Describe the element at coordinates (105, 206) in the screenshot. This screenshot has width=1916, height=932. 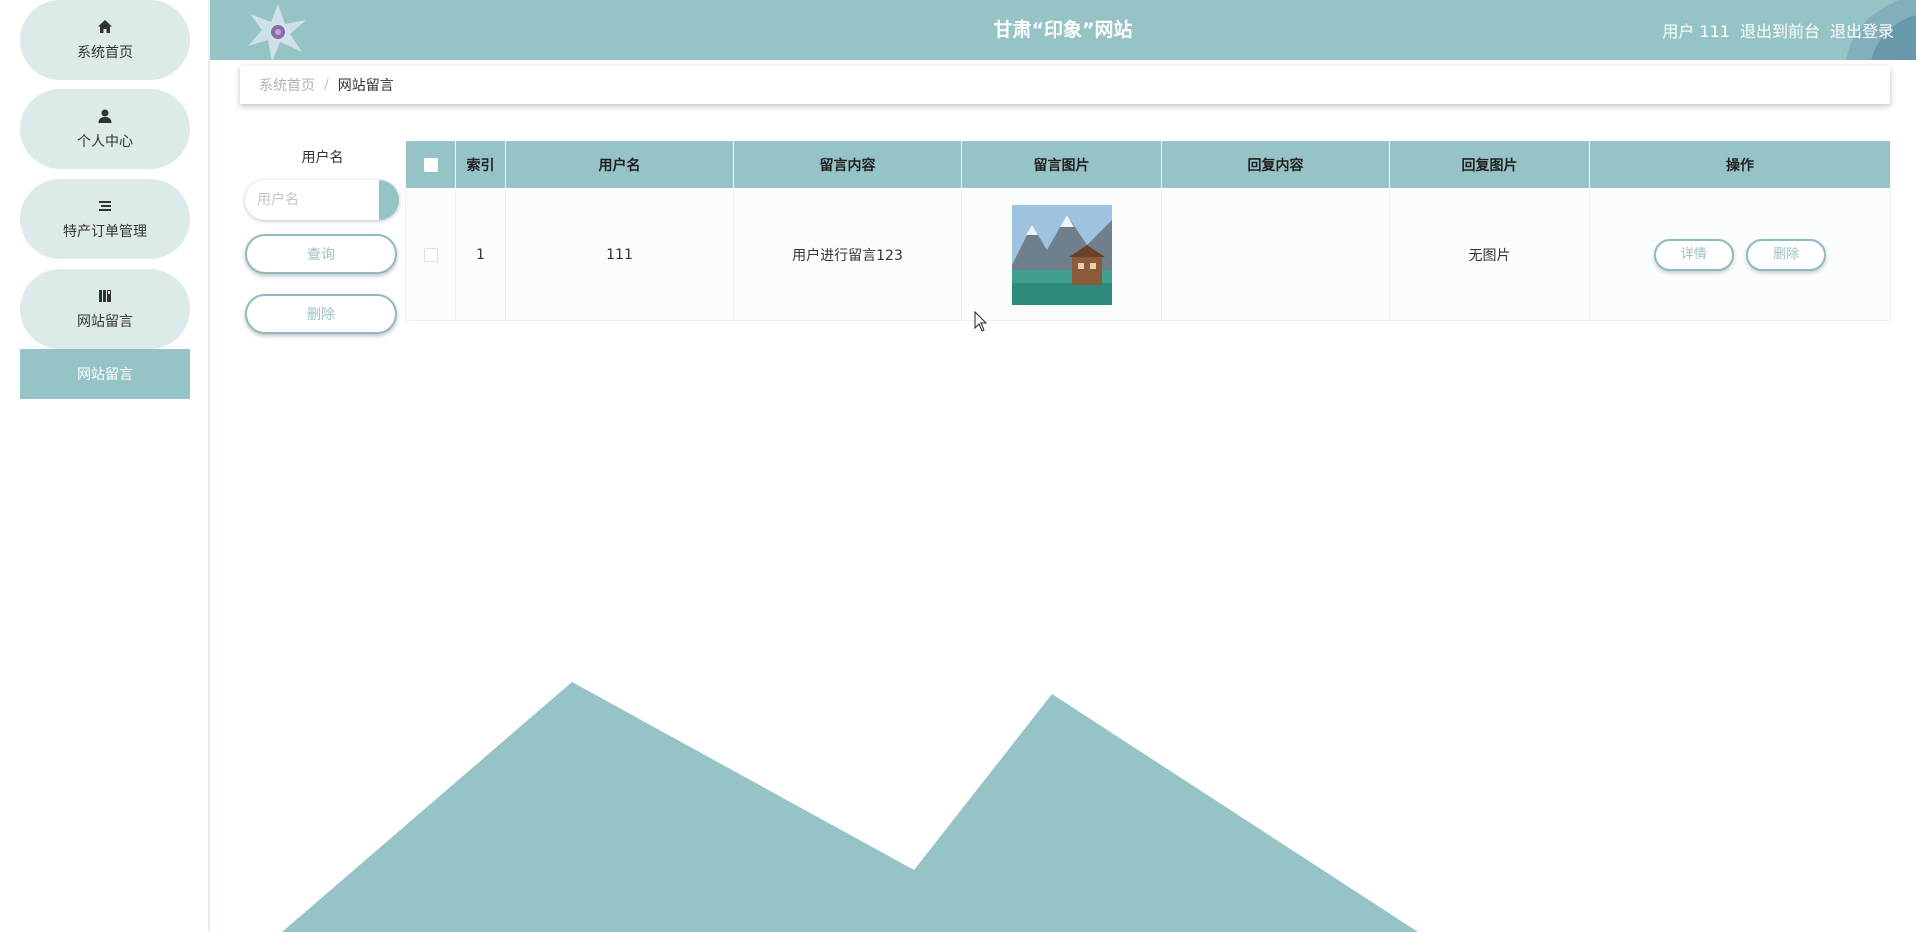
I see `list-icon` at that location.